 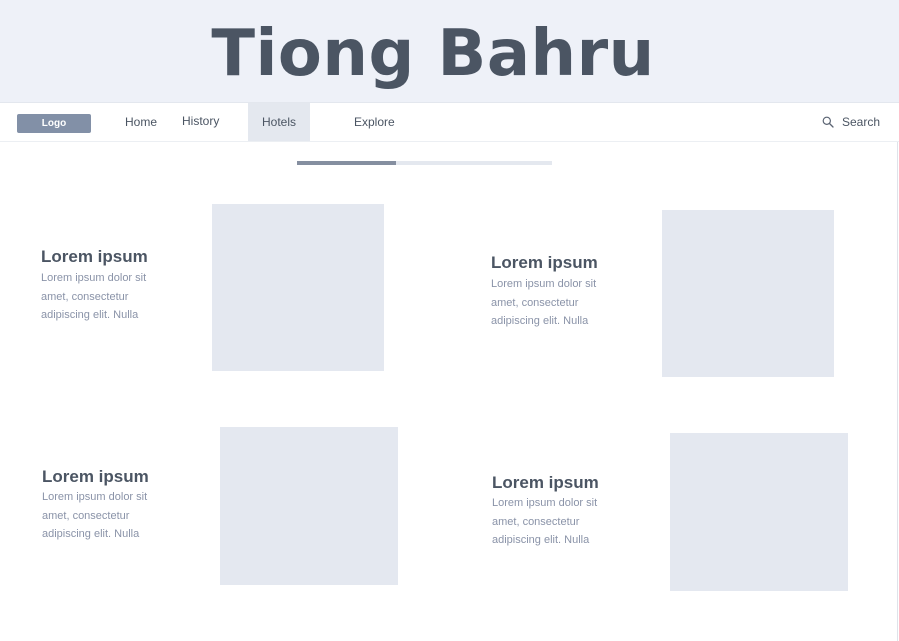 I want to click on page-title: Tiong Bahru, so click(x=433, y=54).